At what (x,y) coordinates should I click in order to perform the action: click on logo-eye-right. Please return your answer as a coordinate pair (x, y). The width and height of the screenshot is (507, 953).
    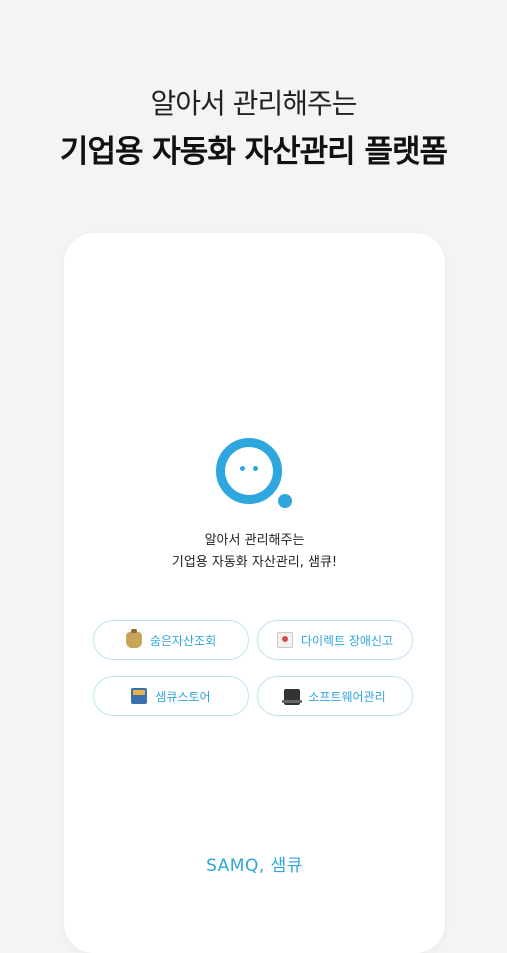
    Looking at the image, I should click on (255, 468).